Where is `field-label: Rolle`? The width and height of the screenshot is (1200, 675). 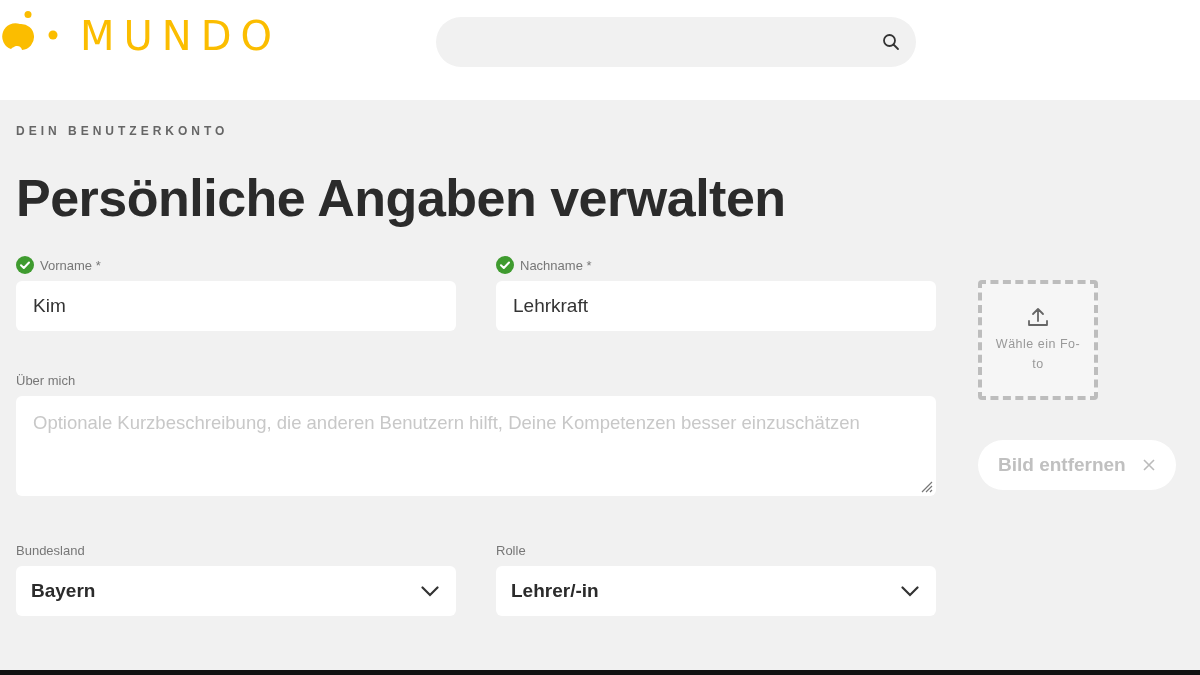
field-label: Rolle is located at coordinates (511, 550).